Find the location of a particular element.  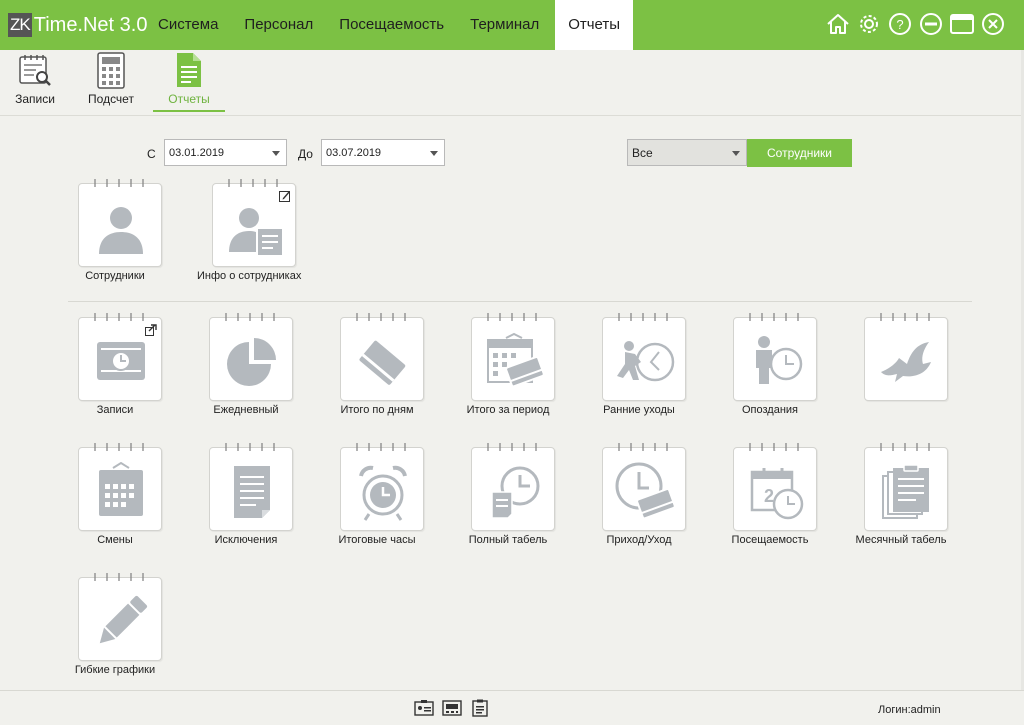

report-tile-period-totals: Итого за период is located at coordinates (508, 366).